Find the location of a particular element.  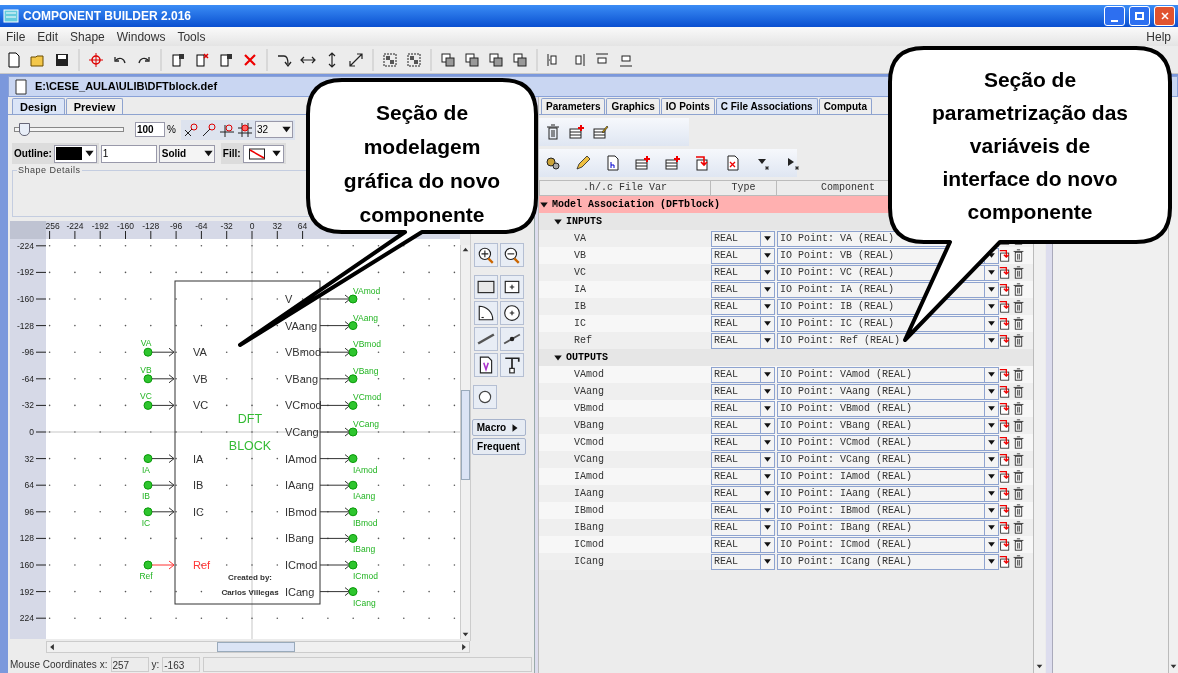

table-row: IA REAL IO Point: IA (REAL) is located at coordinates (786, 289).